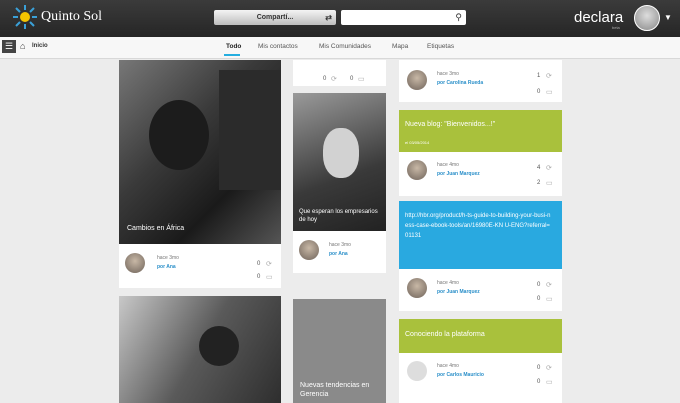 The width and height of the screenshot is (680, 403). What do you see at coordinates (335, 390) in the screenshot?
I see `post-caption: Nuevas tendencias en Gerencia` at bounding box center [335, 390].